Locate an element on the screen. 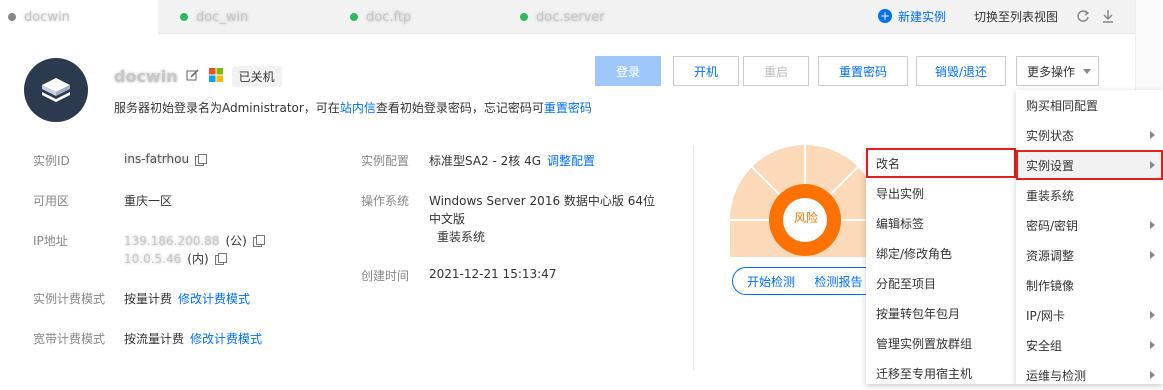  created-time-label: 创建时间 is located at coordinates (385, 276).